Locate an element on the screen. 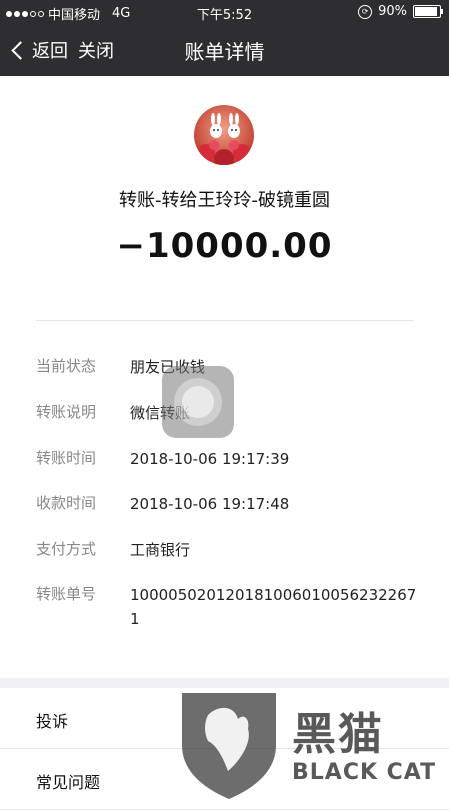 This screenshot has width=449, height=810. detail-label: 转账时间 is located at coordinates (66, 458).